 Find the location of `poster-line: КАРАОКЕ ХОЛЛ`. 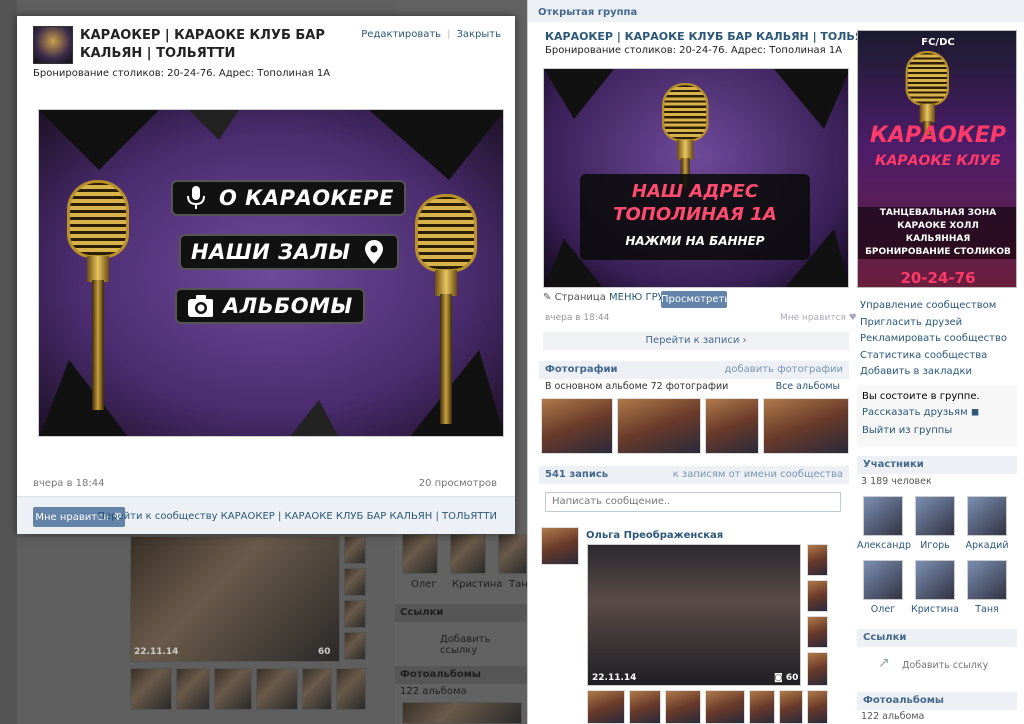

poster-line: КАРАОКЕ ХОЛЛ is located at coordinates (938, 226).